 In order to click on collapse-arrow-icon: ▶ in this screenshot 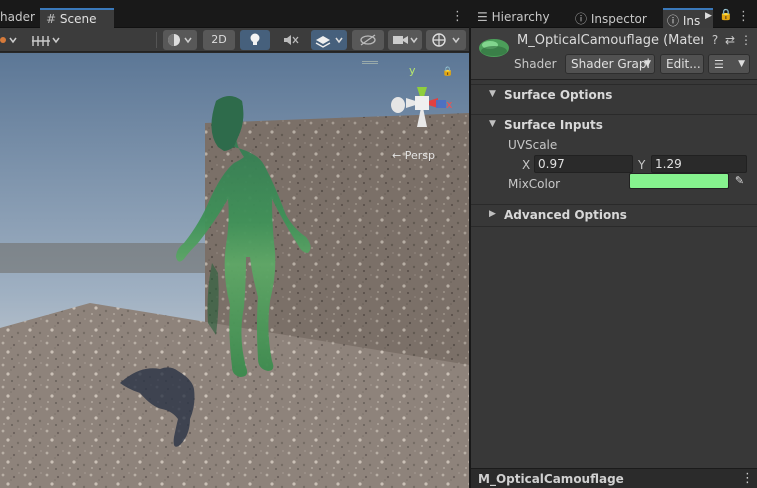, I will do `click(492, 214)`.